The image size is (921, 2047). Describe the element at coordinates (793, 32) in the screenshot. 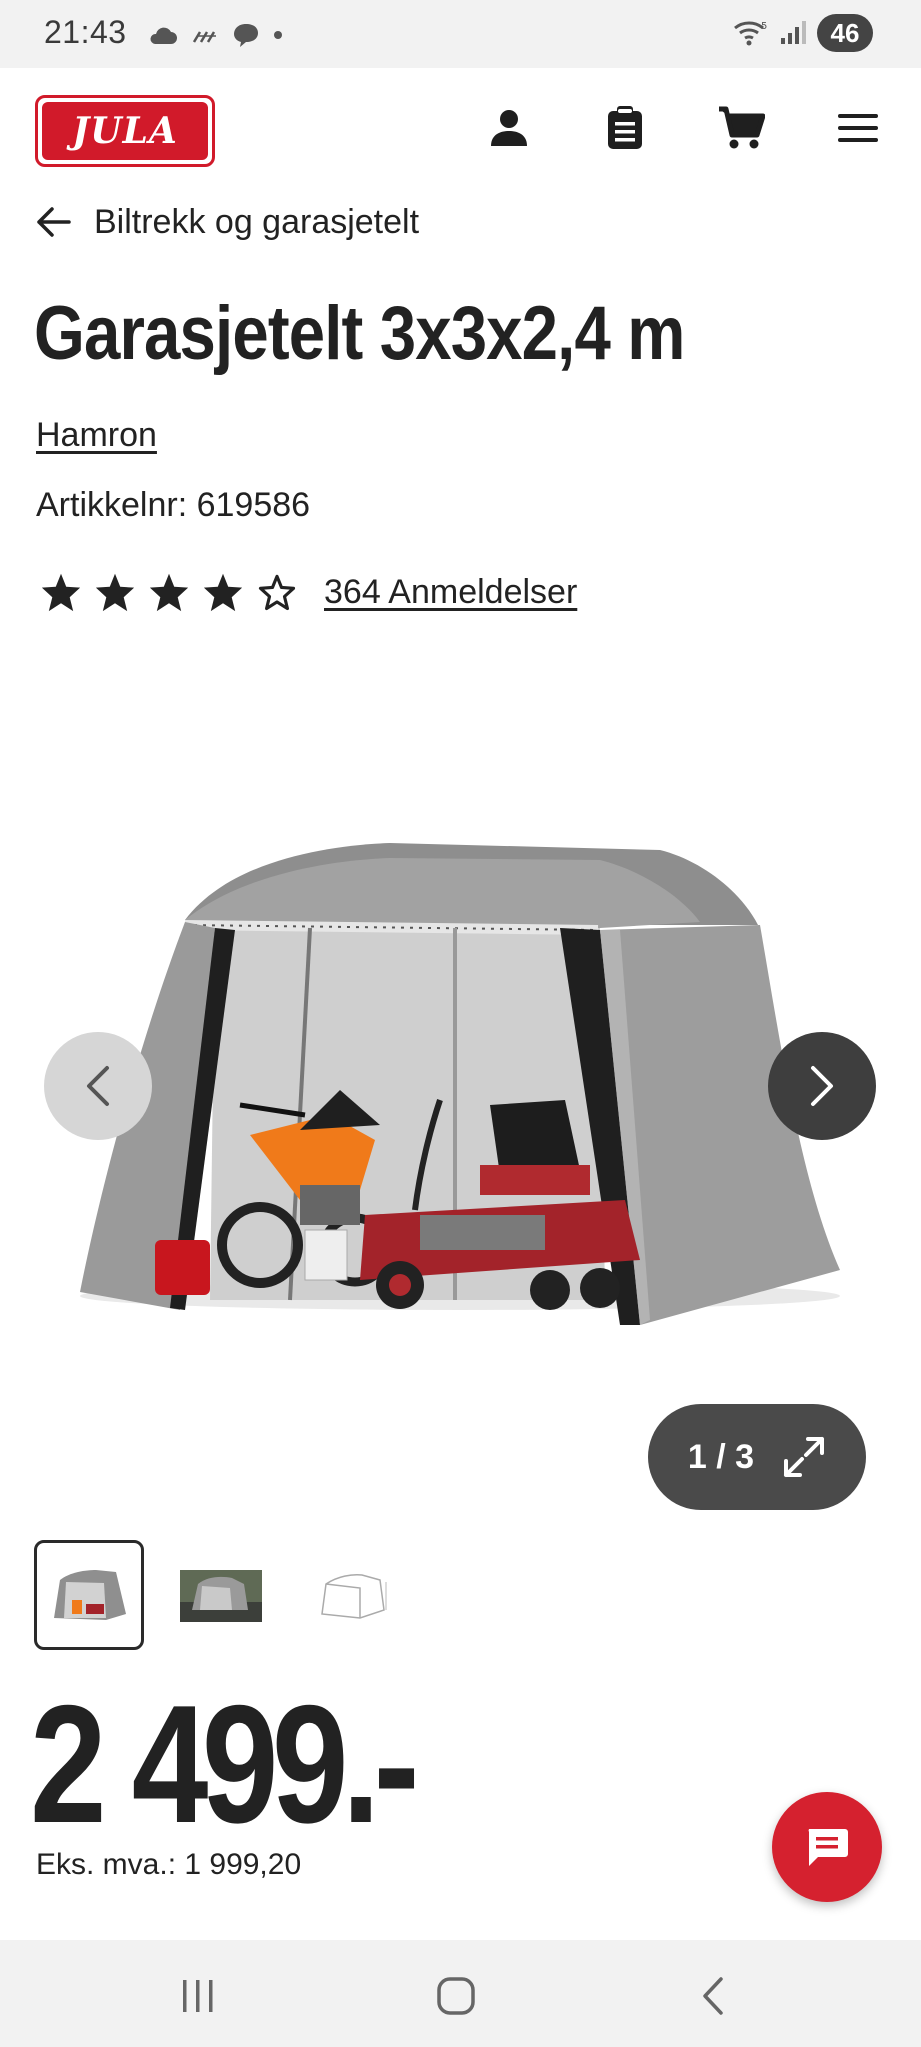

I see `signal-icon` at that location.